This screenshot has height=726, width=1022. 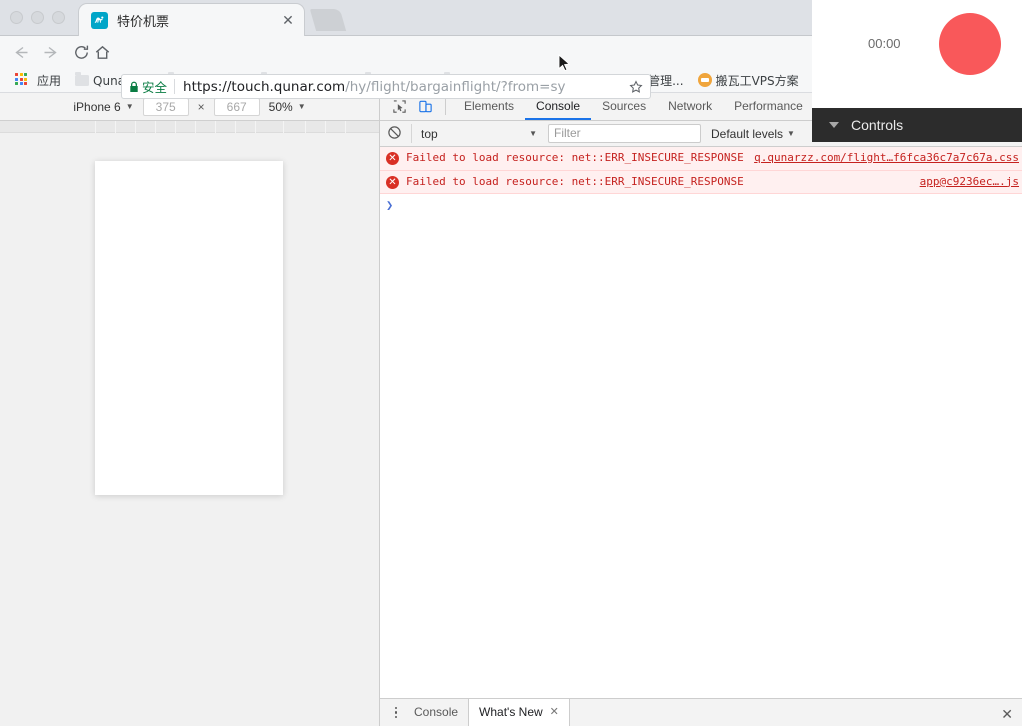 I want to click on url-scheme: https://, so click(x=207, y=86).